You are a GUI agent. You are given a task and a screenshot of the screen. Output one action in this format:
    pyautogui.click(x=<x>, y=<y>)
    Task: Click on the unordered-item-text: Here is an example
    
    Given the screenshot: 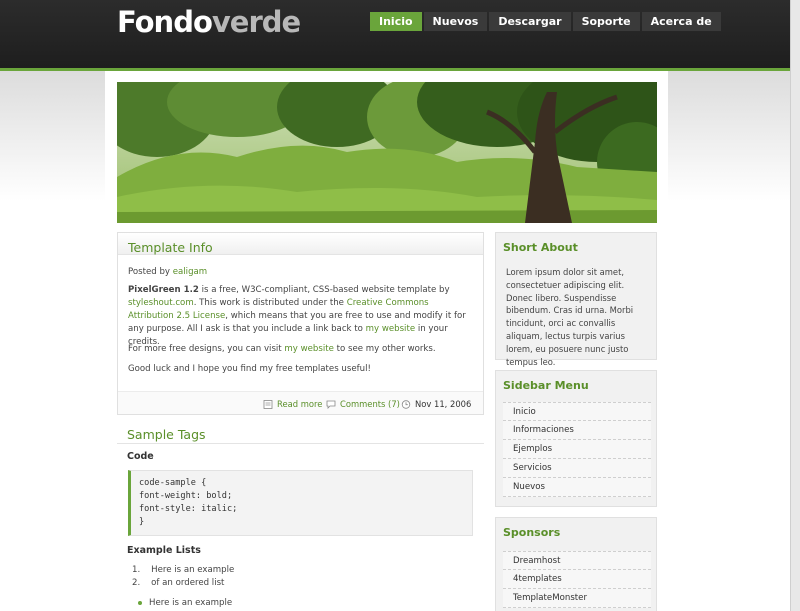 What is the action you would take?
    pyautogui.click(x=191, y=603)
    